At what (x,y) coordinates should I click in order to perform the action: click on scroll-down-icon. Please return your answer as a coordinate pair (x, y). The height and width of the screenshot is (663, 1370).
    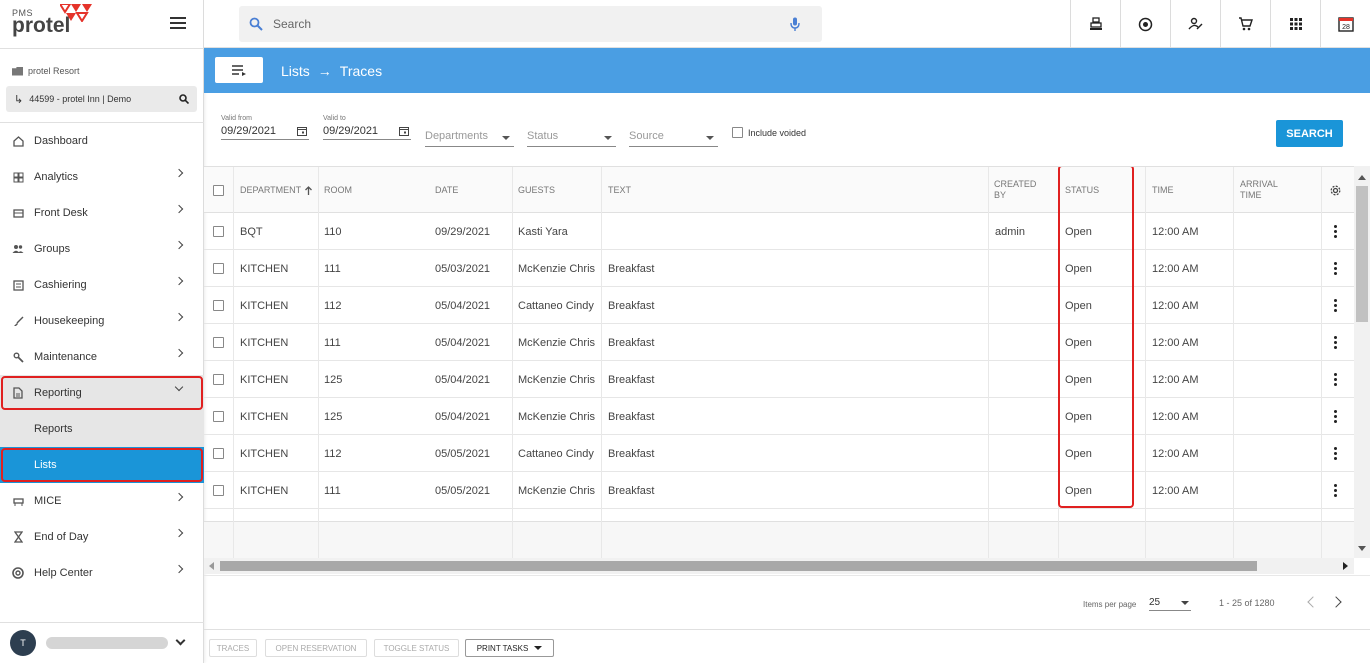
    Looking at the image, I should click on (1362, 548).